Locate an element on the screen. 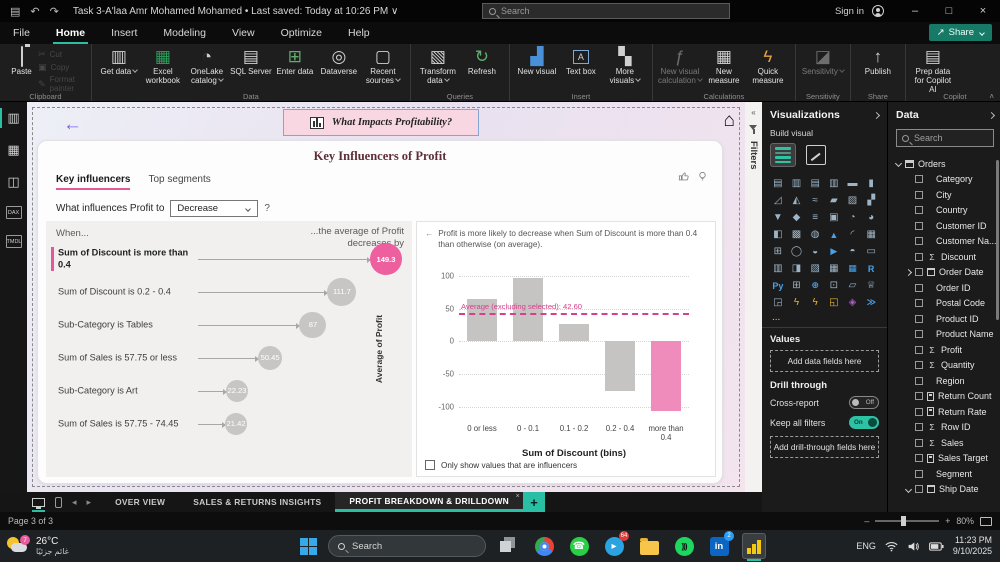  field-customer-id: Customer ID is located at coordinates (945, 226).